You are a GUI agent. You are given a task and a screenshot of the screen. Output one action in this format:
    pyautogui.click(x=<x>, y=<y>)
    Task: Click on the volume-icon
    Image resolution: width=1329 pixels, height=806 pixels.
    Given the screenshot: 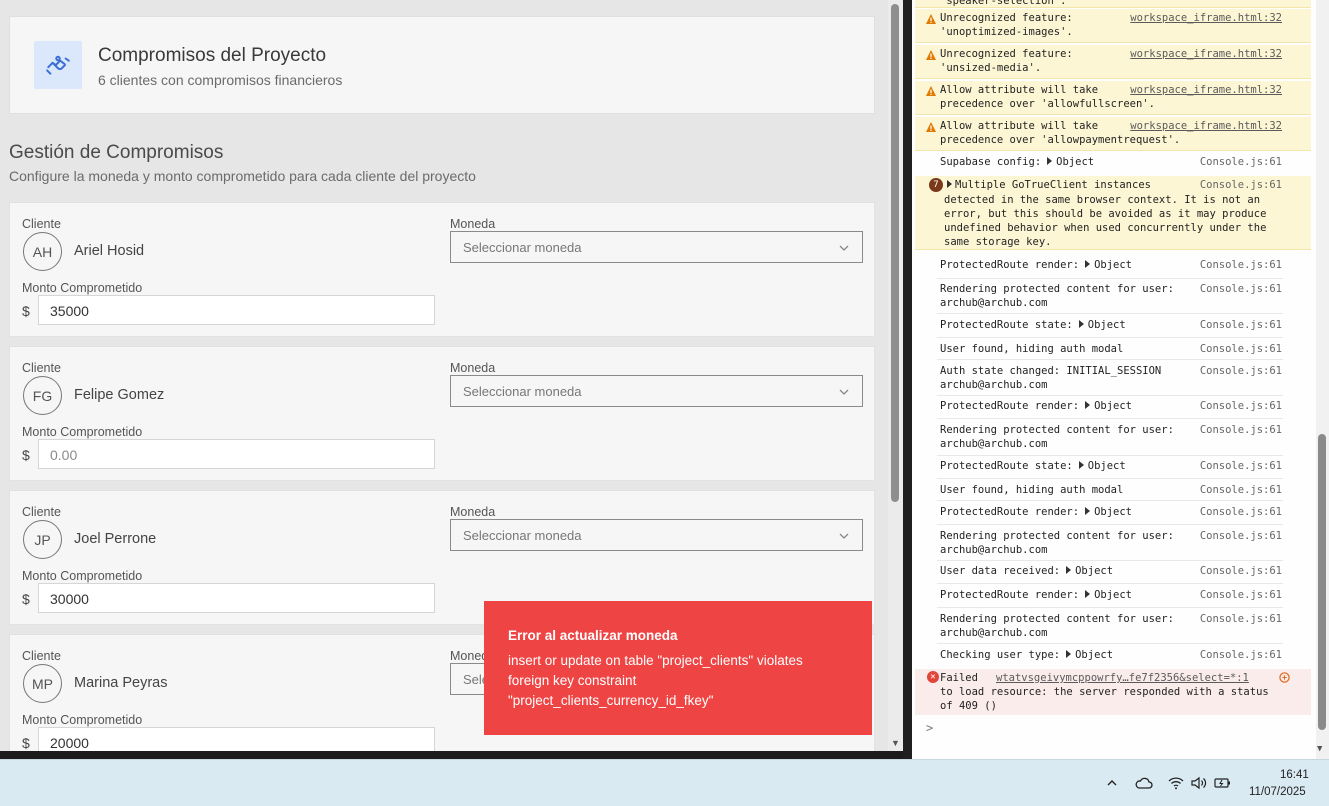 What is the action you would take?
    pyautogui.click(x=1199, y=783)
    